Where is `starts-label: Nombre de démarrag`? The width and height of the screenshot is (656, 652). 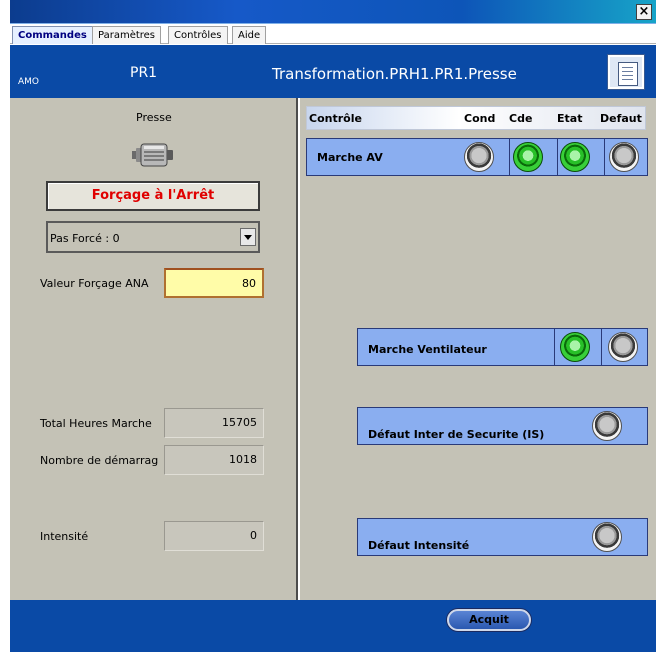 starts-label: Nombre de démarrag is located at coordinates (99, 460).